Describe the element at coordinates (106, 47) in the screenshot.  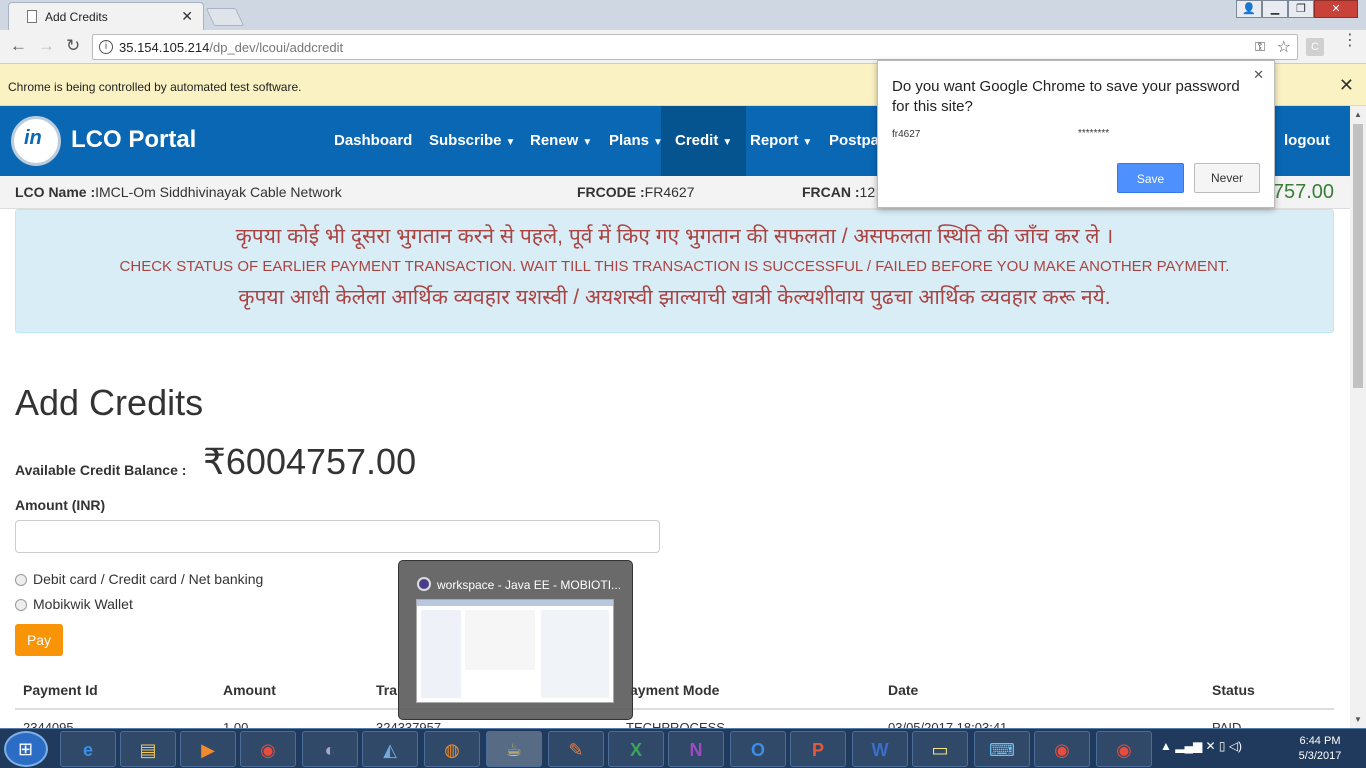
I see `info-icon: i` at that location.